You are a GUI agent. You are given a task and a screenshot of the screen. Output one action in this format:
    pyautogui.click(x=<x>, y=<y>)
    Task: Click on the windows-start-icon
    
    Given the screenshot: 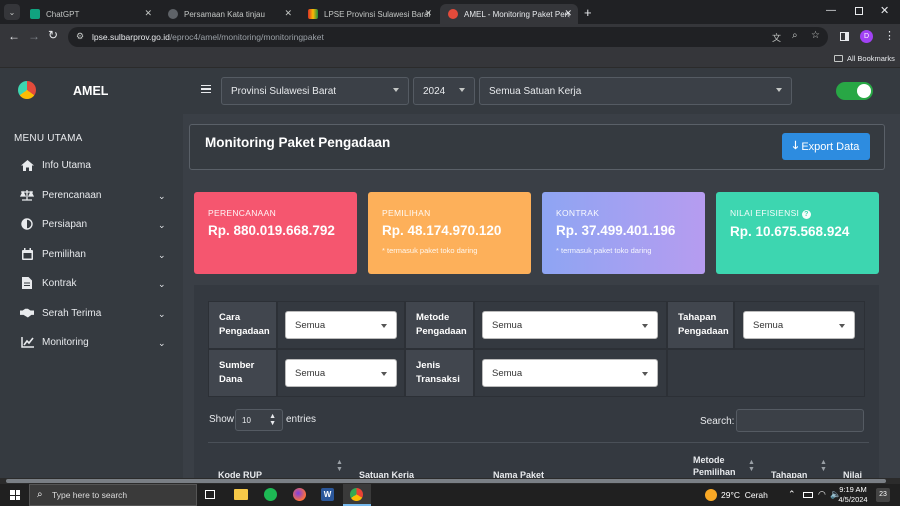 What is the action you would take?
    pyautogui.click(x=15, y=495)
    